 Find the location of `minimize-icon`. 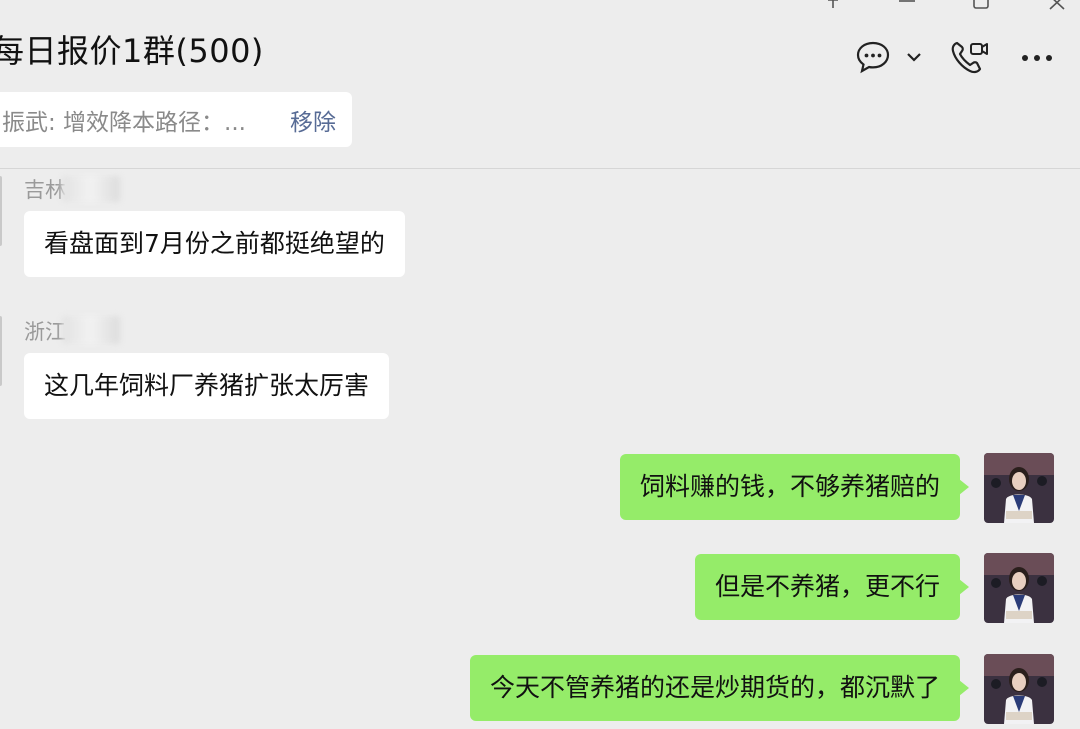

minimize-icon is located at coordinates (907, 8).